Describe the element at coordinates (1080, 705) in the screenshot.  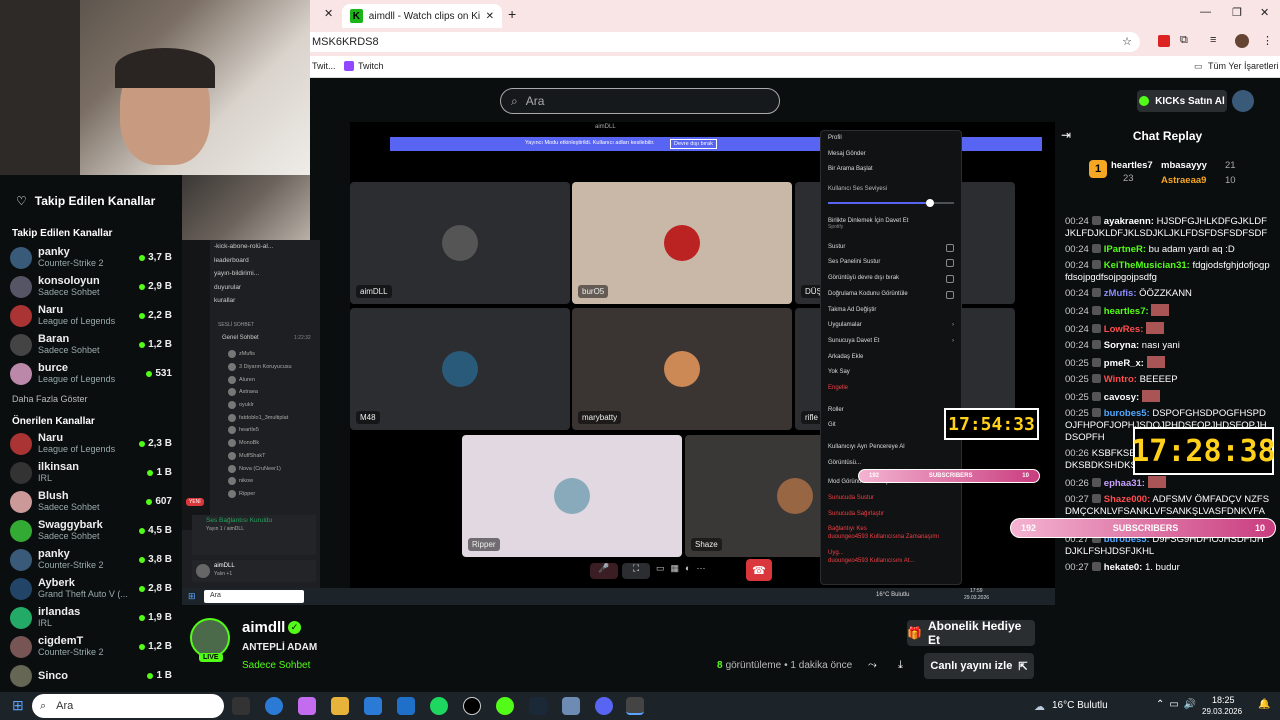
I see `taskbar-weather: 16°C Bulutlu` at that location.